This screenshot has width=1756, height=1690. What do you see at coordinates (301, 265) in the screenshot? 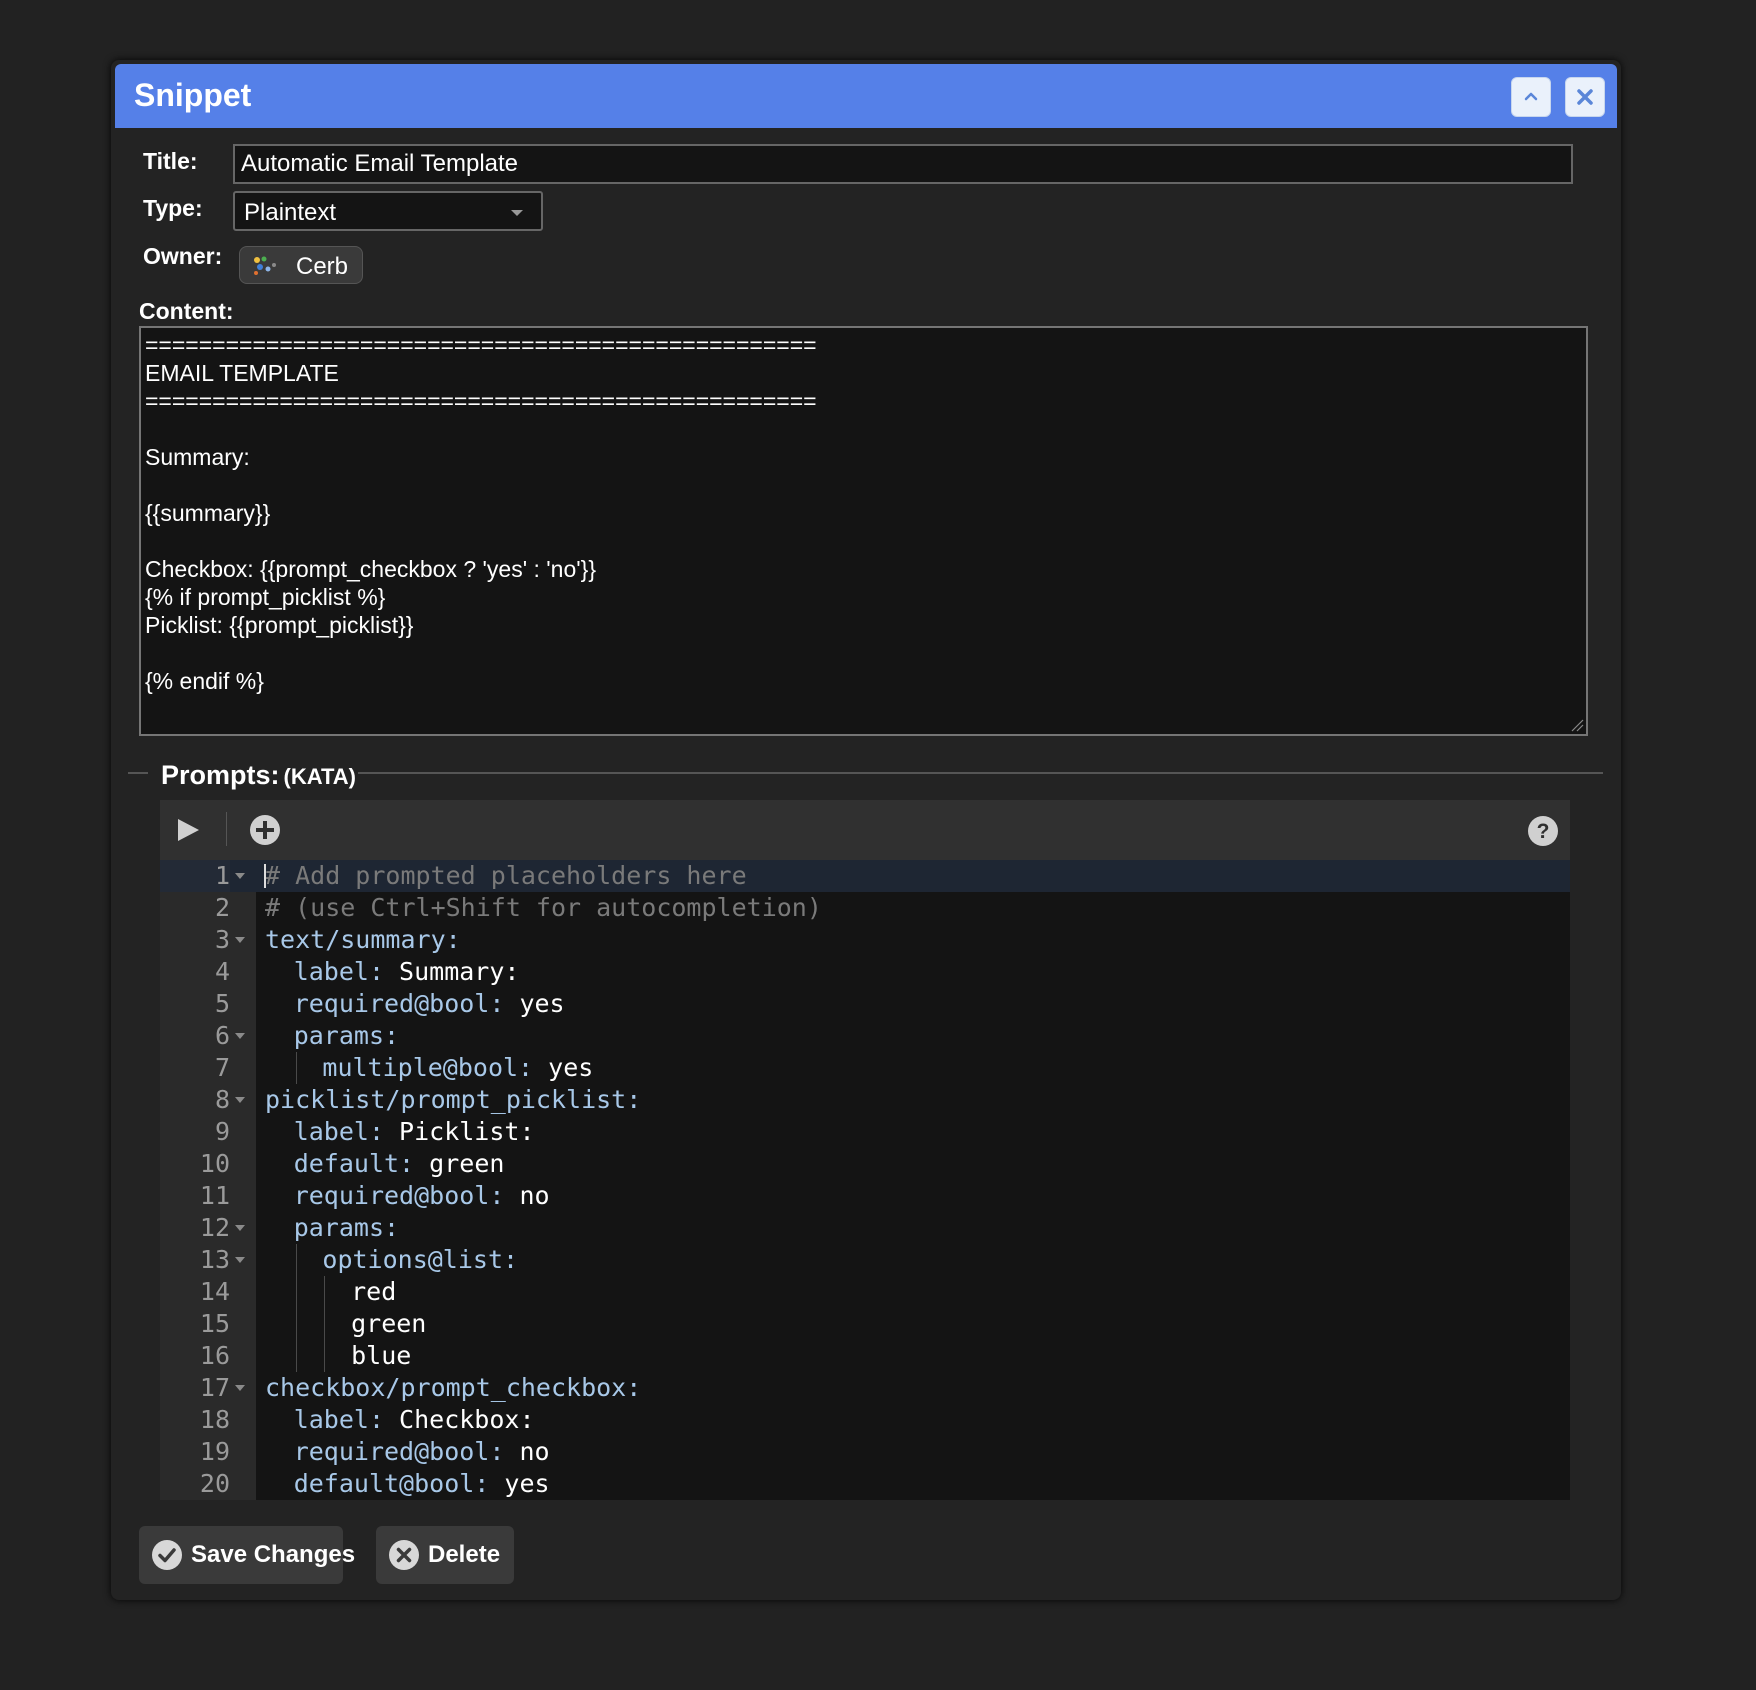
I see `owner-chip: Cerb` at bounding box center [301, 265].